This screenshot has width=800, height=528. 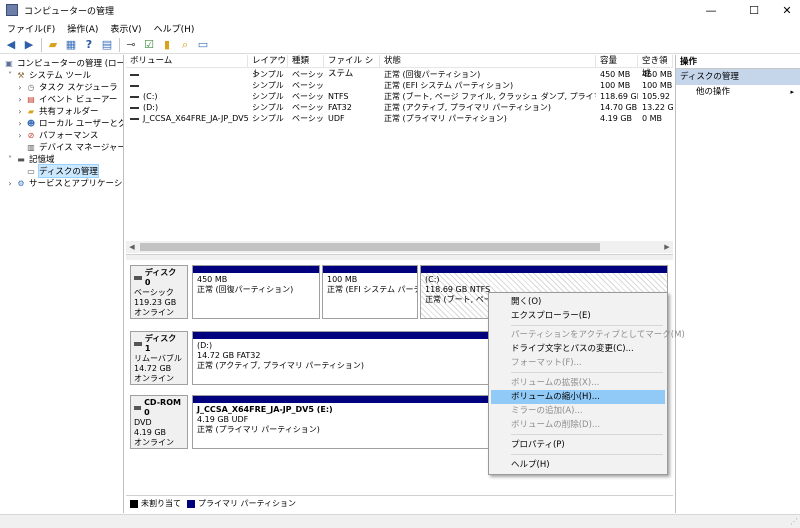 What do you see at coordinates (64, 183) in the screenshot?
I see `tree-item-services-apps: › ⚙ サービスとアプリケーション` at bounding box center [64, 183].